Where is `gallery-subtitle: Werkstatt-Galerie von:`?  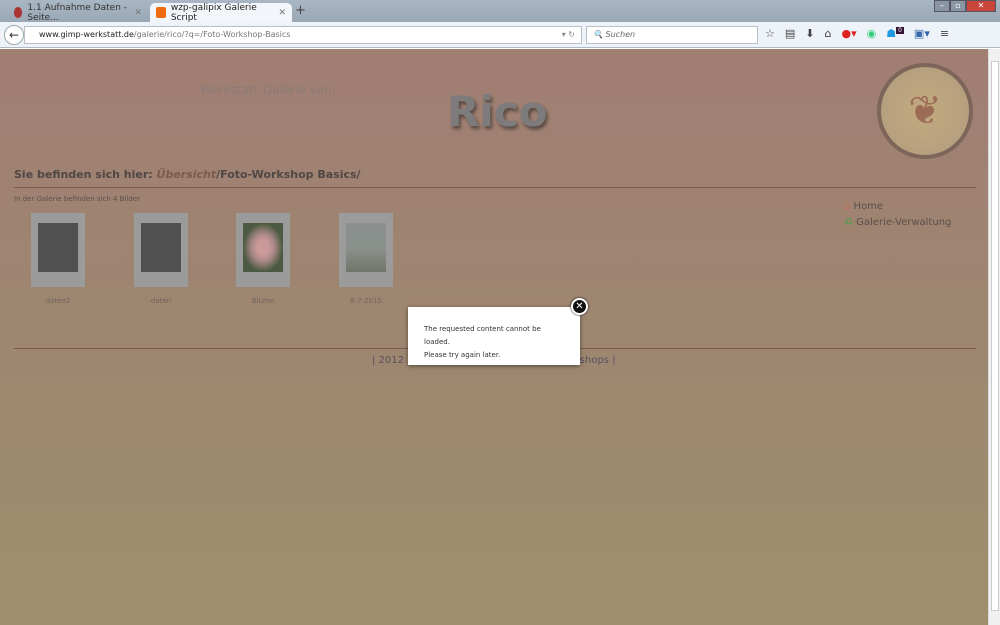 gallery-subtitle: Werkstatt-Galerie von: is located at coordinates (268, 90).